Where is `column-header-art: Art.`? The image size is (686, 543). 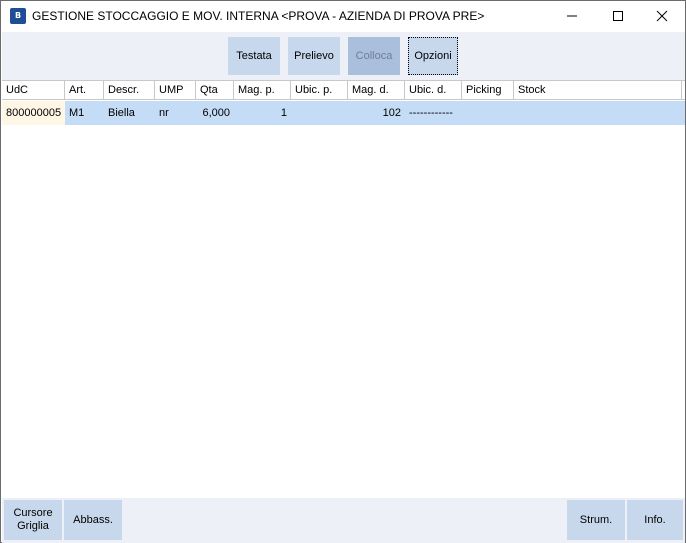
column-header-art: Art. is located at coordinates (84, 90).